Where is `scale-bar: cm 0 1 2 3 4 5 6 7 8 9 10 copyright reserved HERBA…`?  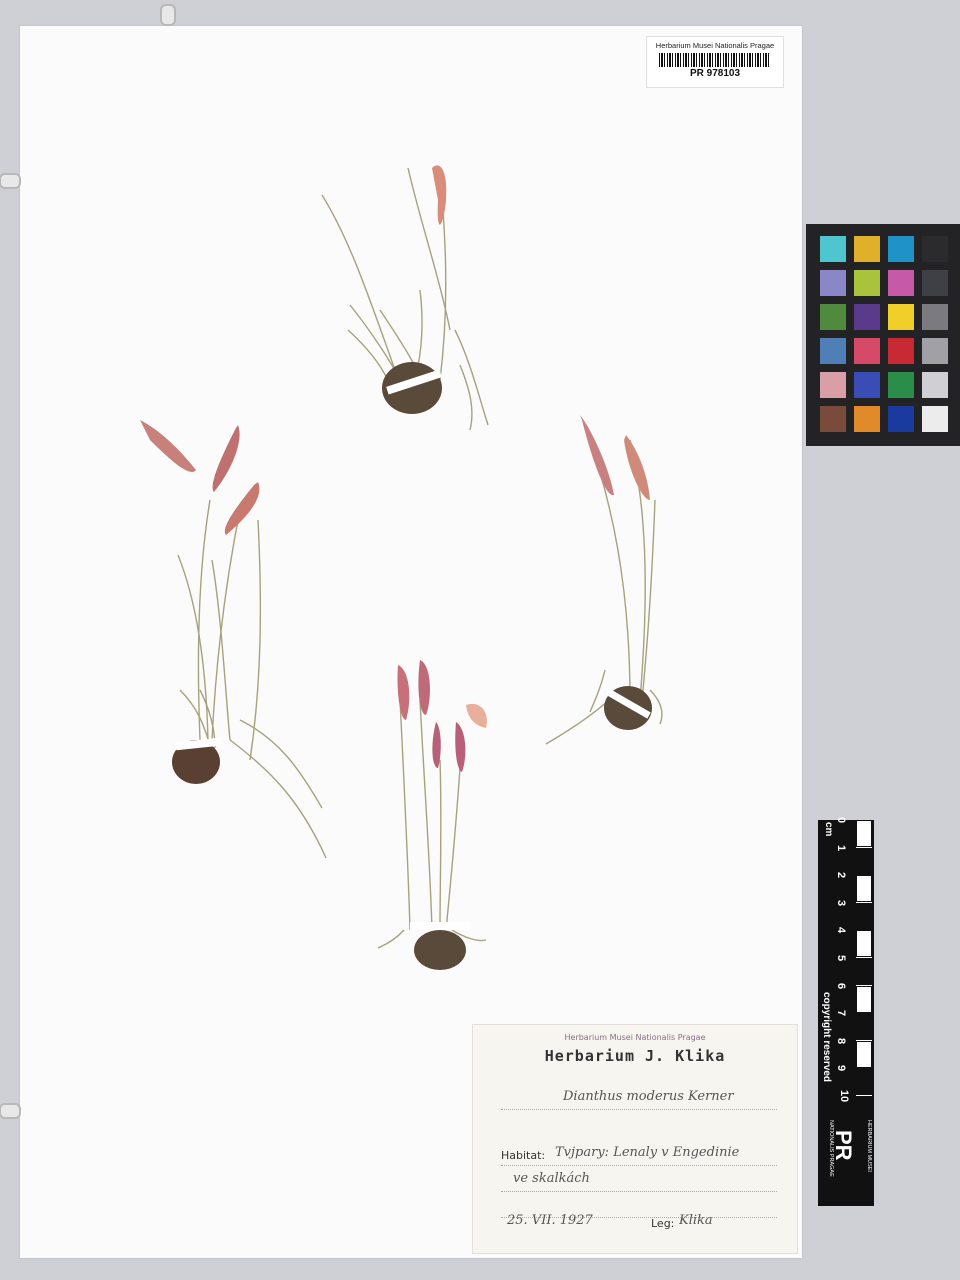 scale-bar: cm 0 1 2 3 4 5 6 7 8 9 10 copyright reserved HERBA… is located at coordinates (846, 1011).